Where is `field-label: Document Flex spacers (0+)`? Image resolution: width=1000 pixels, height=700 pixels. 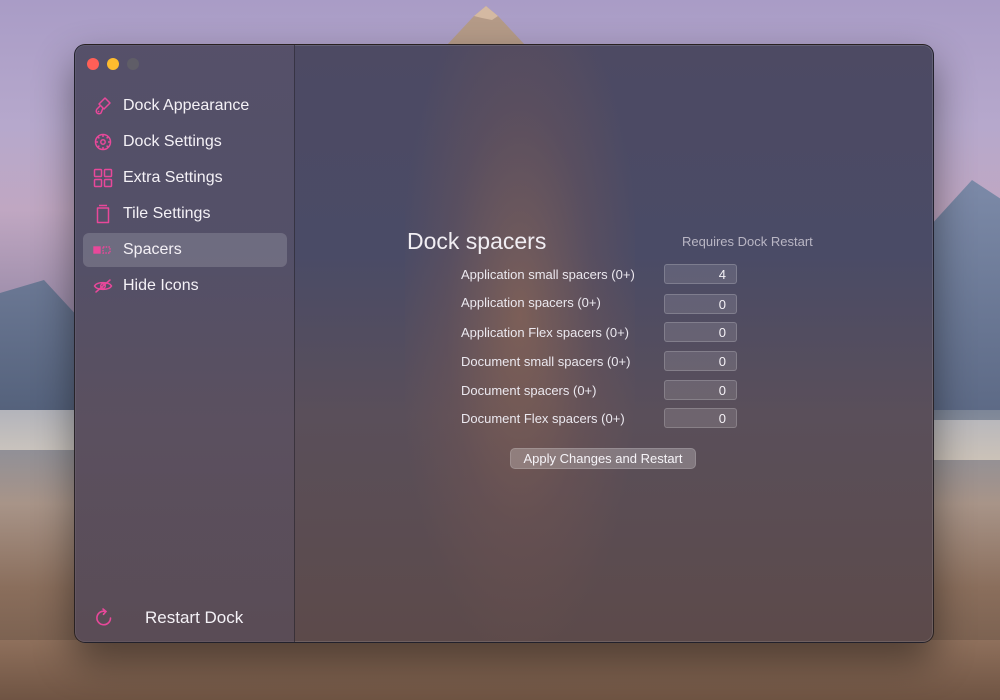 field-label: Document Flex spacers (0+) is located at coordinates (543, 418).